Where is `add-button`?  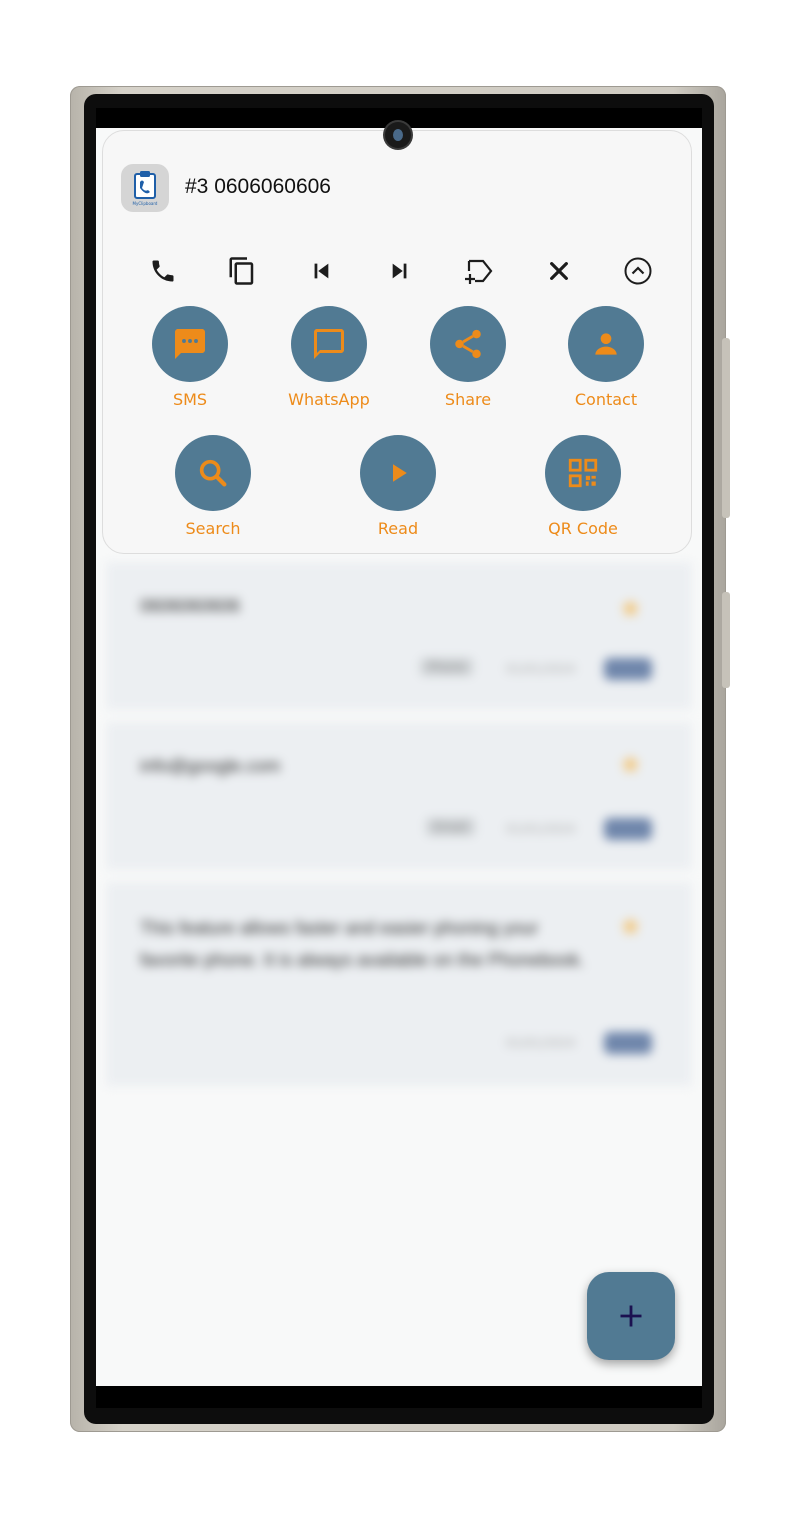 add-button is located at coordinates (631, 1316).